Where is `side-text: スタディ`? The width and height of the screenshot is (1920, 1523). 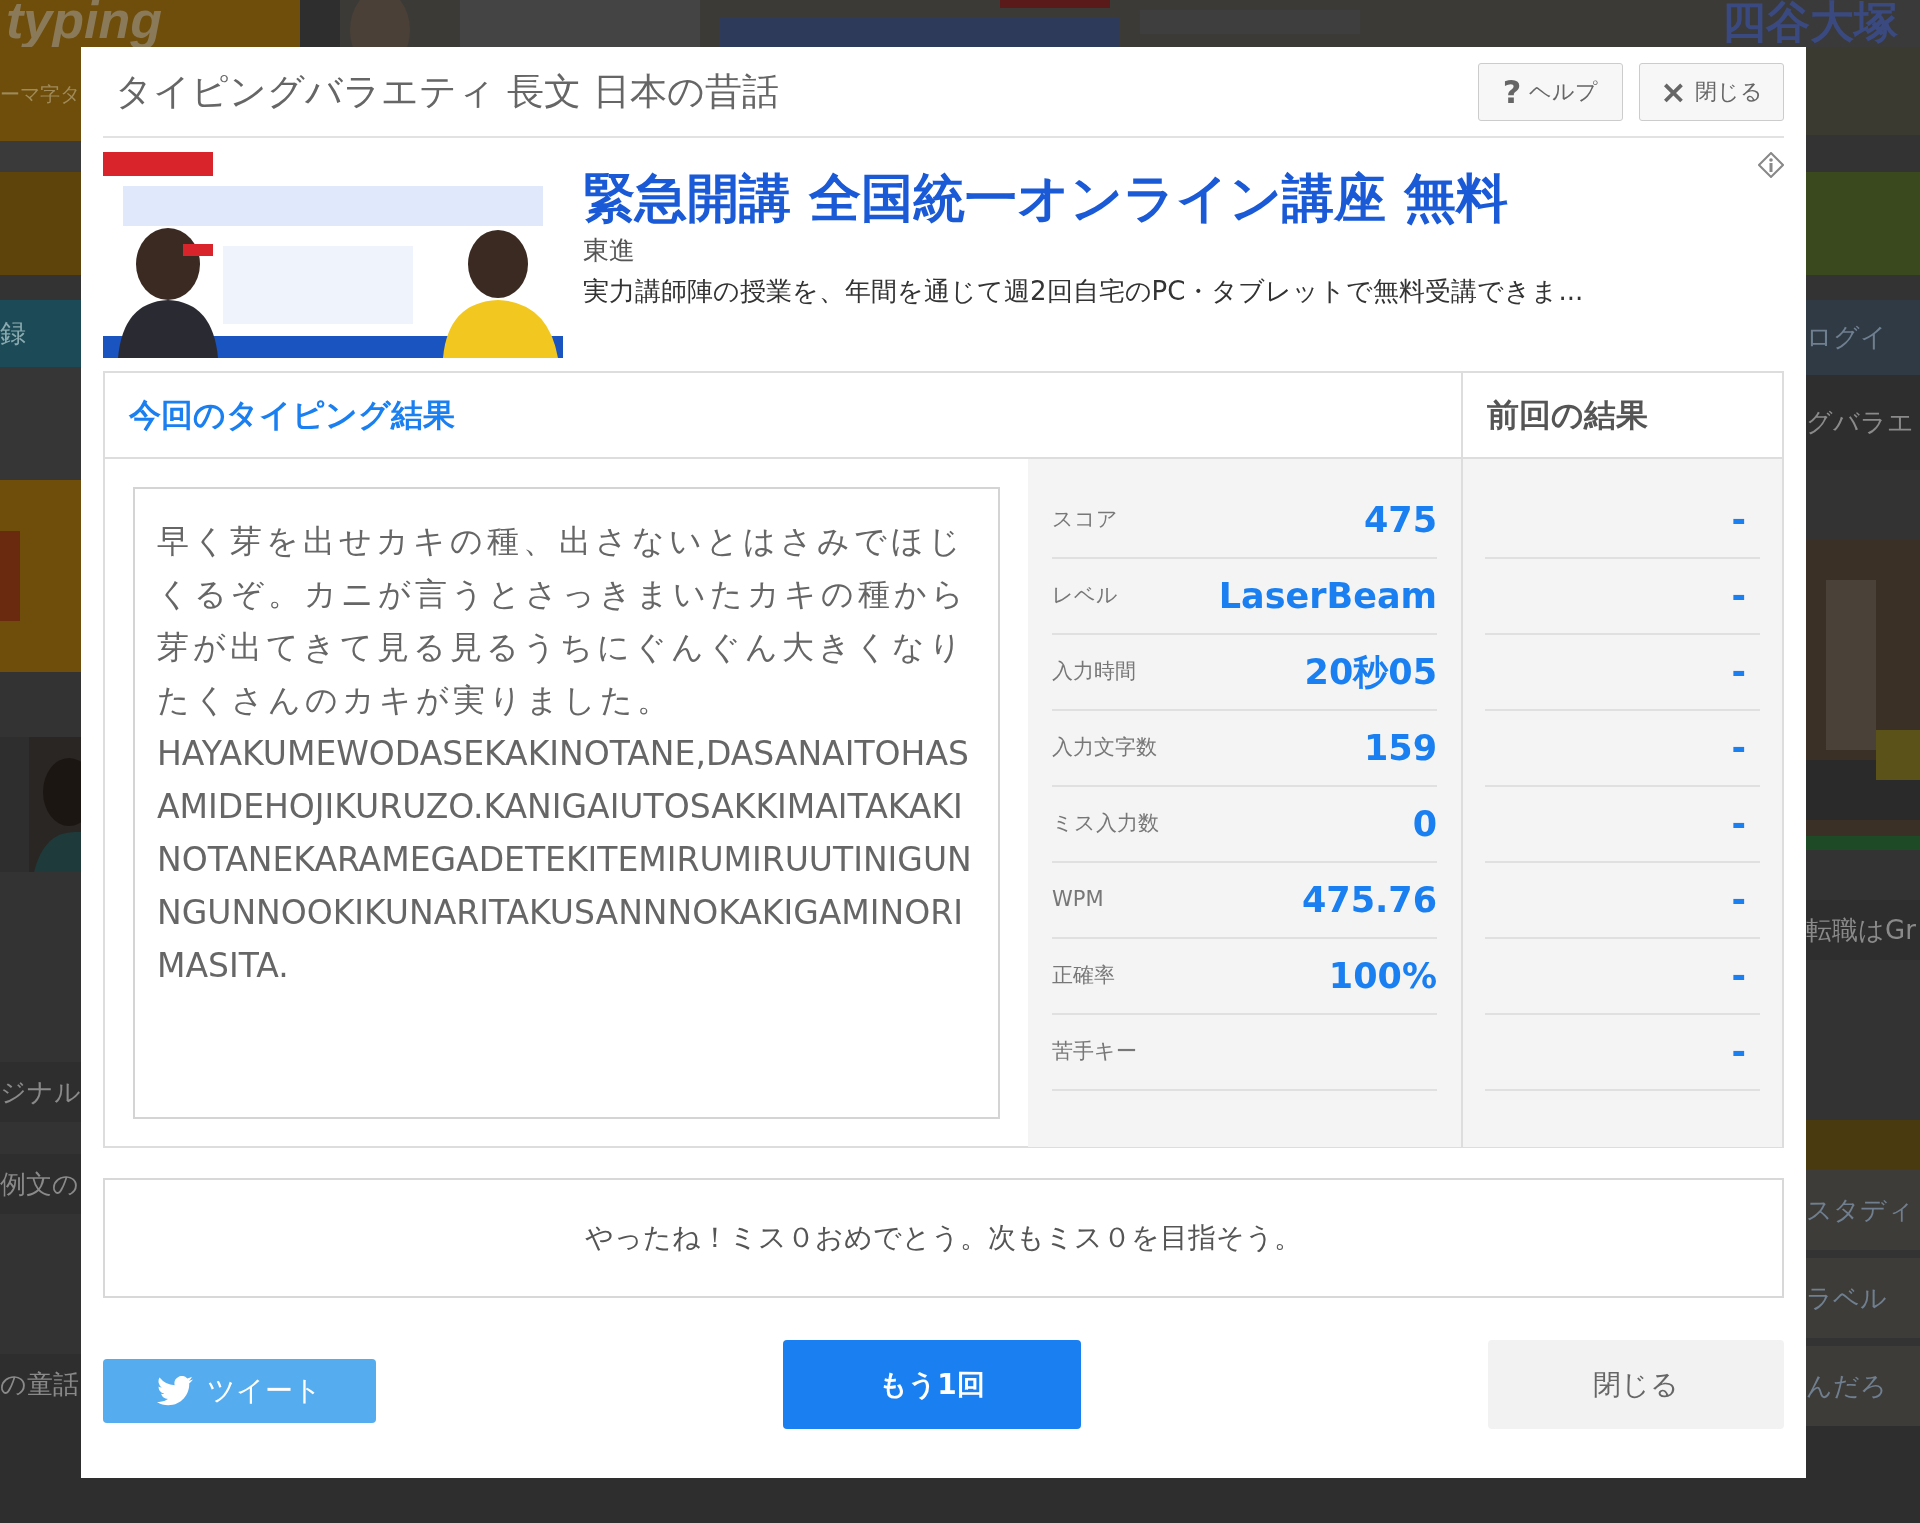 side-text: スタディ is located at coordinates (1860, 1210).